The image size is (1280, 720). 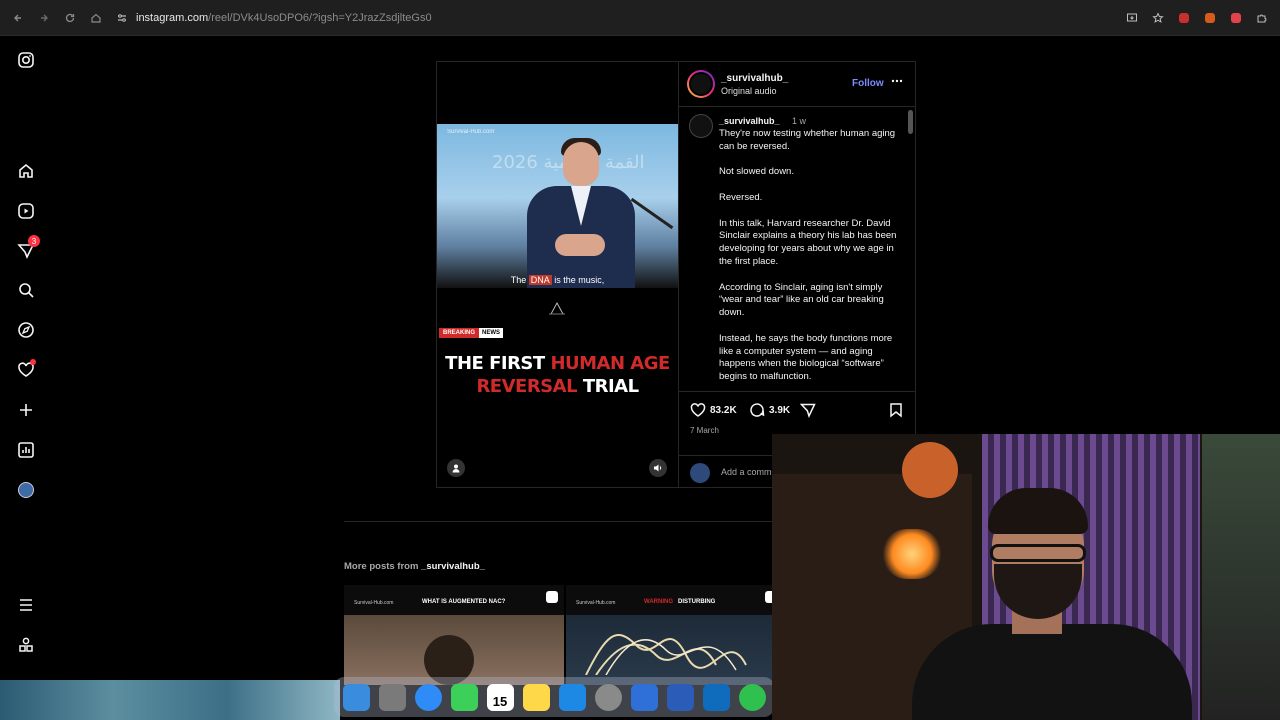 What do you see at coordinates (666, 654) in the screenshot?
I see `thumb-strands-graphic` at bounding box center [666, 654].